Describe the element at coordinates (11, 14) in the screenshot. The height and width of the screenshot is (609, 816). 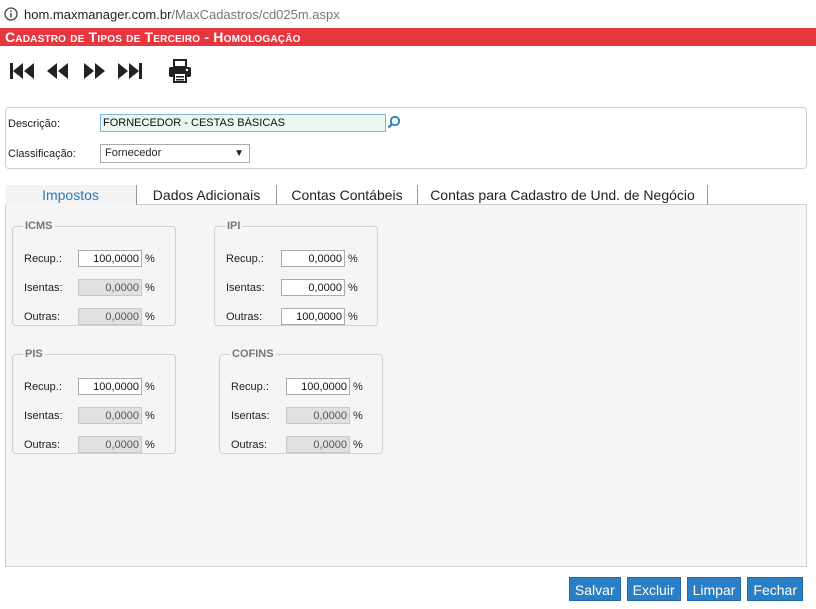
I see `info-icon` at that location.